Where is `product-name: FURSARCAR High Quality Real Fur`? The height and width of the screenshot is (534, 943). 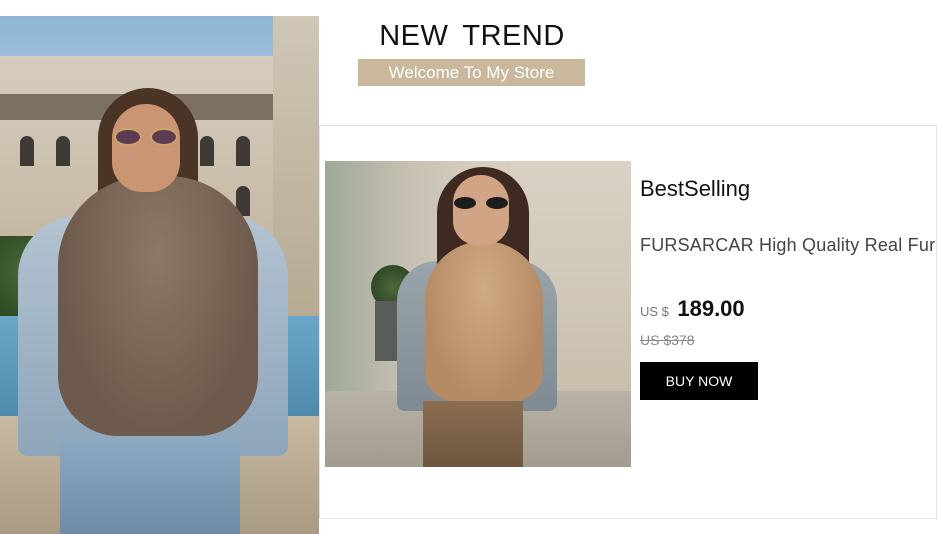 product-name: FURSARCAR High Quality Real Fur is located at coordinates (788, 245).